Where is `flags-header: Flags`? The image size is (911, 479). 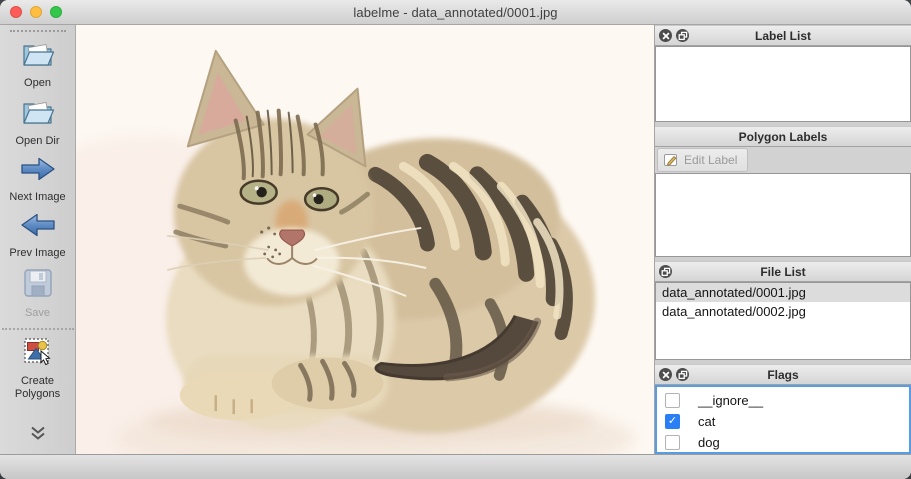
flags-header: Flags is located at coordinates (783, 374).